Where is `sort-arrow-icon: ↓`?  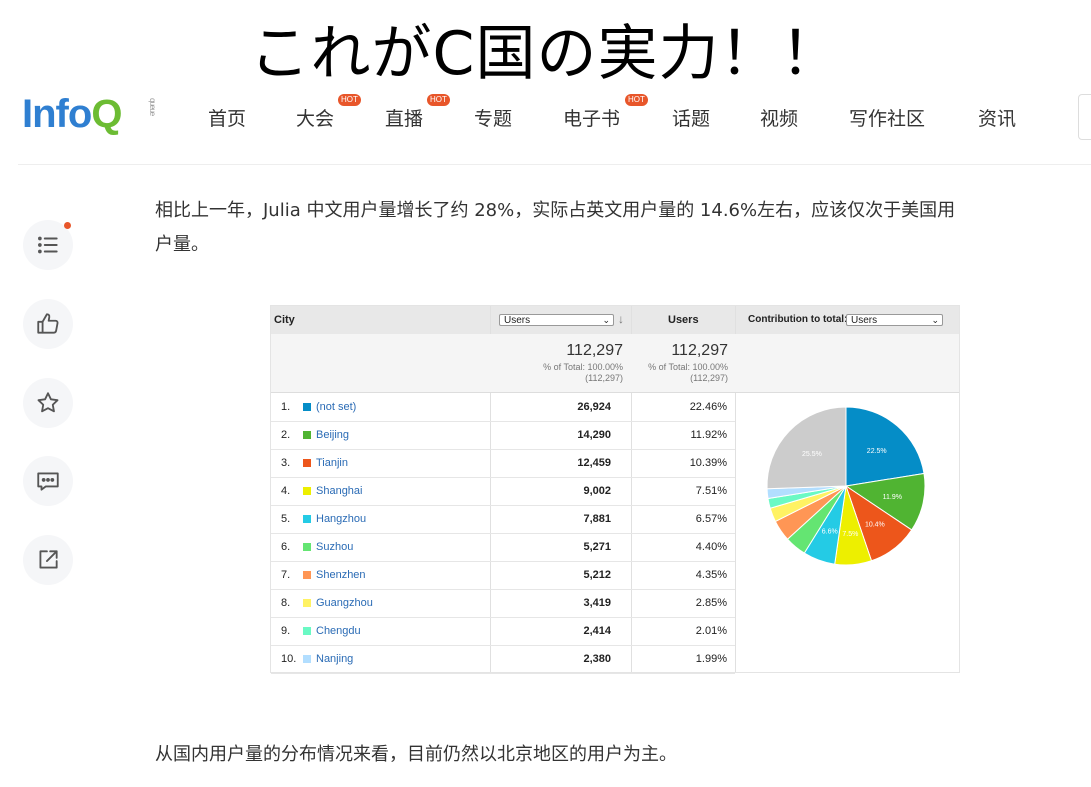 sort-arrow-icon: ↓ is located at coordinates (621, 319).